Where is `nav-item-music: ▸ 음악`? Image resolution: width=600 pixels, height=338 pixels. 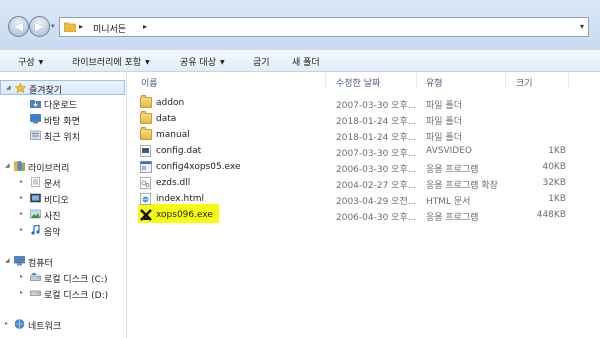 nav-item-music: ▸ 음악 is located at coordinates (62, 230).